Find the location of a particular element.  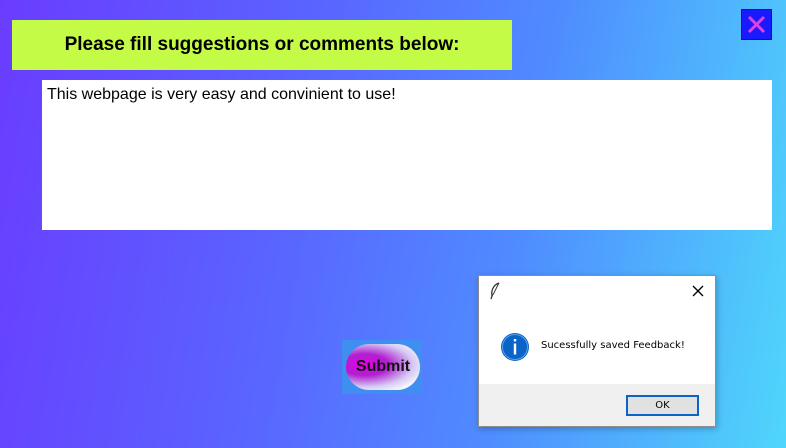

submit-pill: Submit is located at coordinates (383, 367).